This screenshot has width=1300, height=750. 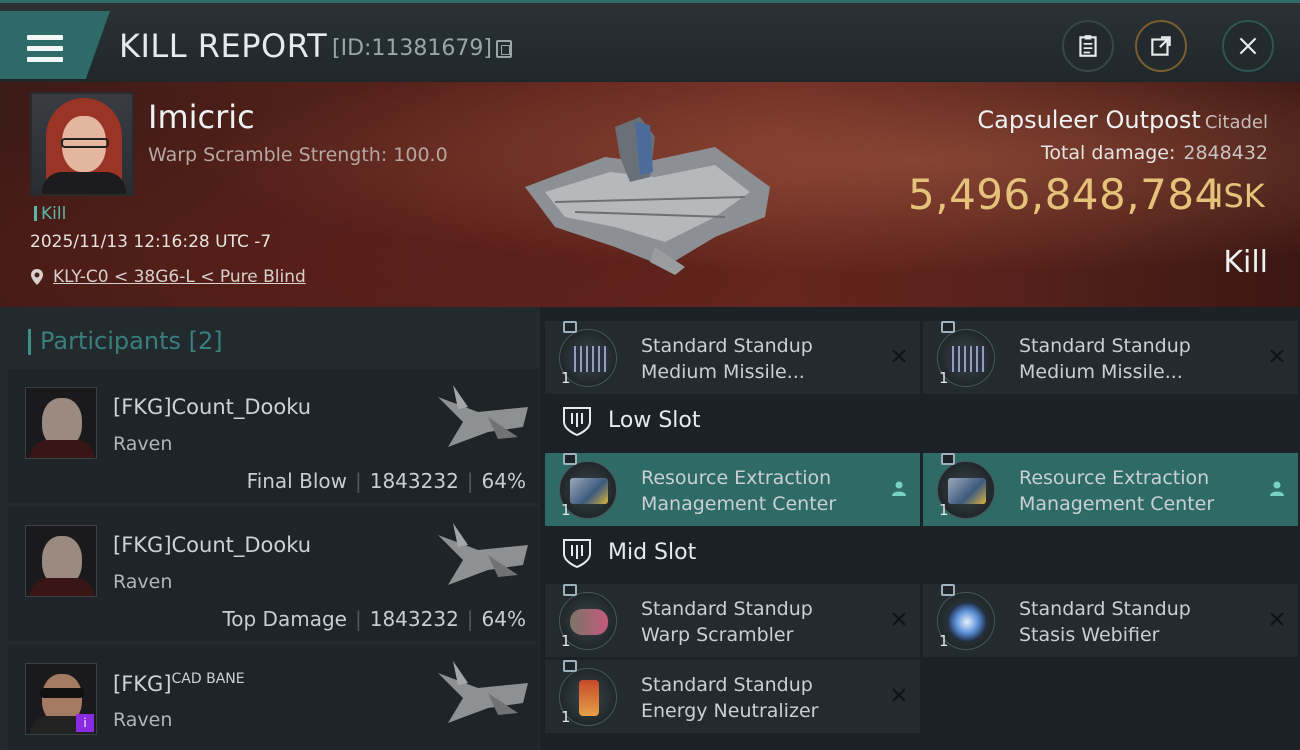 I want to click on module-item: 1 Standard Standup Energy Neutralizer, so click(x=732, y=696).